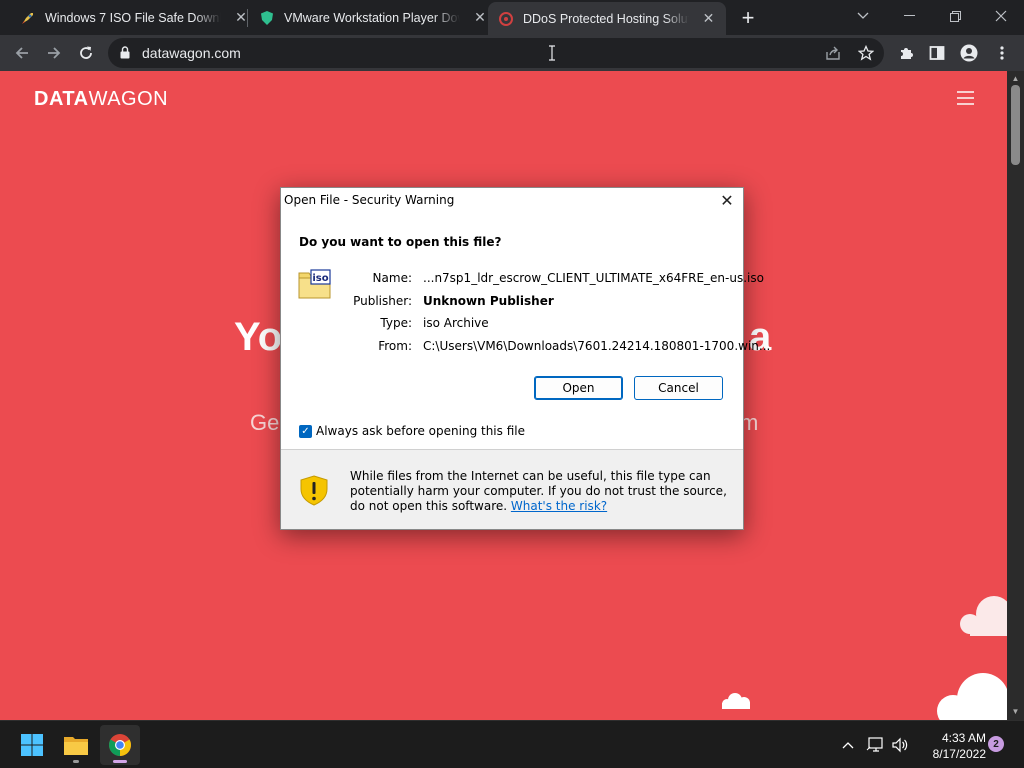  Describe the element at coordinates (86, 53) in the screenshot. I see `reload-button` at that location.